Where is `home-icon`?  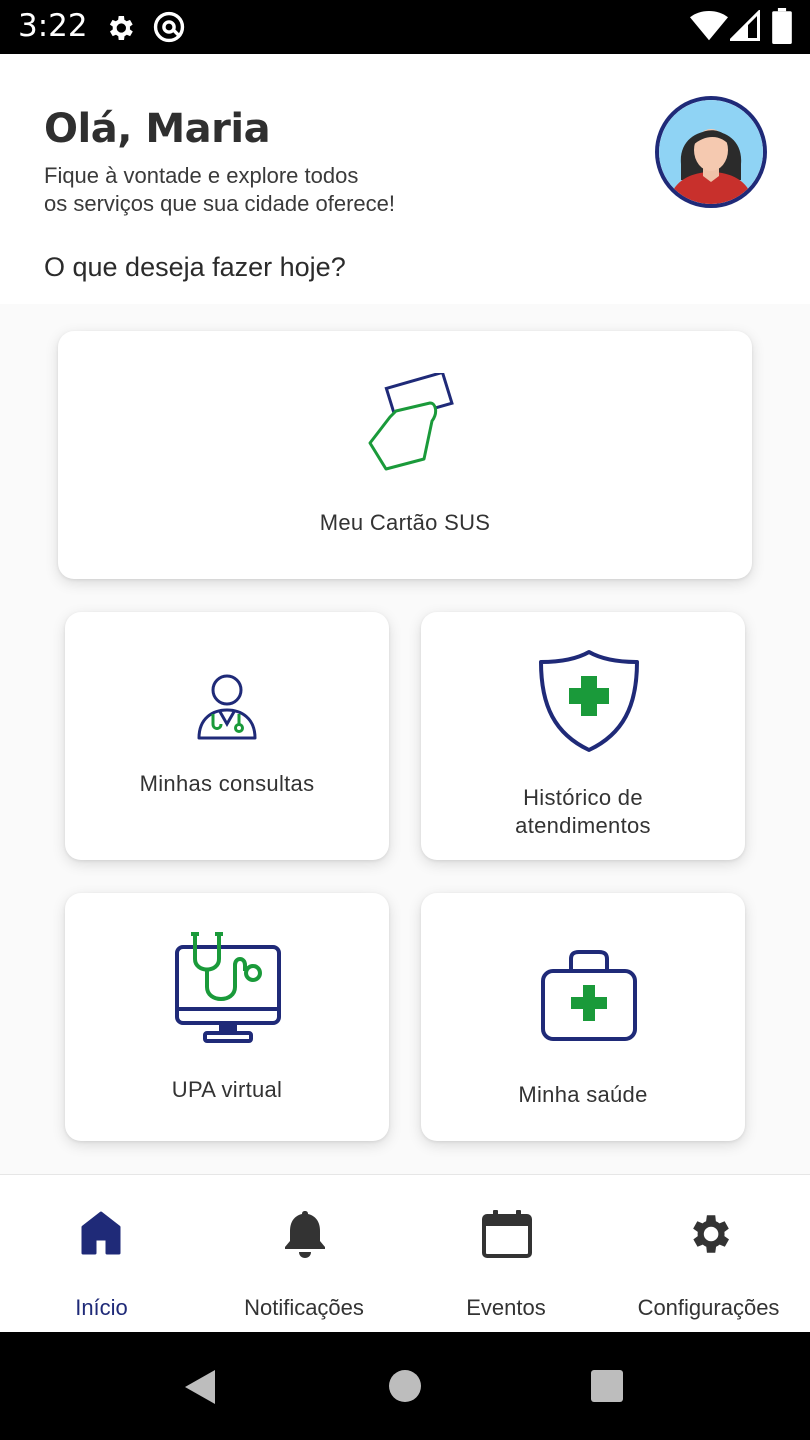 home-icon is located at coordinates (101, 1233).